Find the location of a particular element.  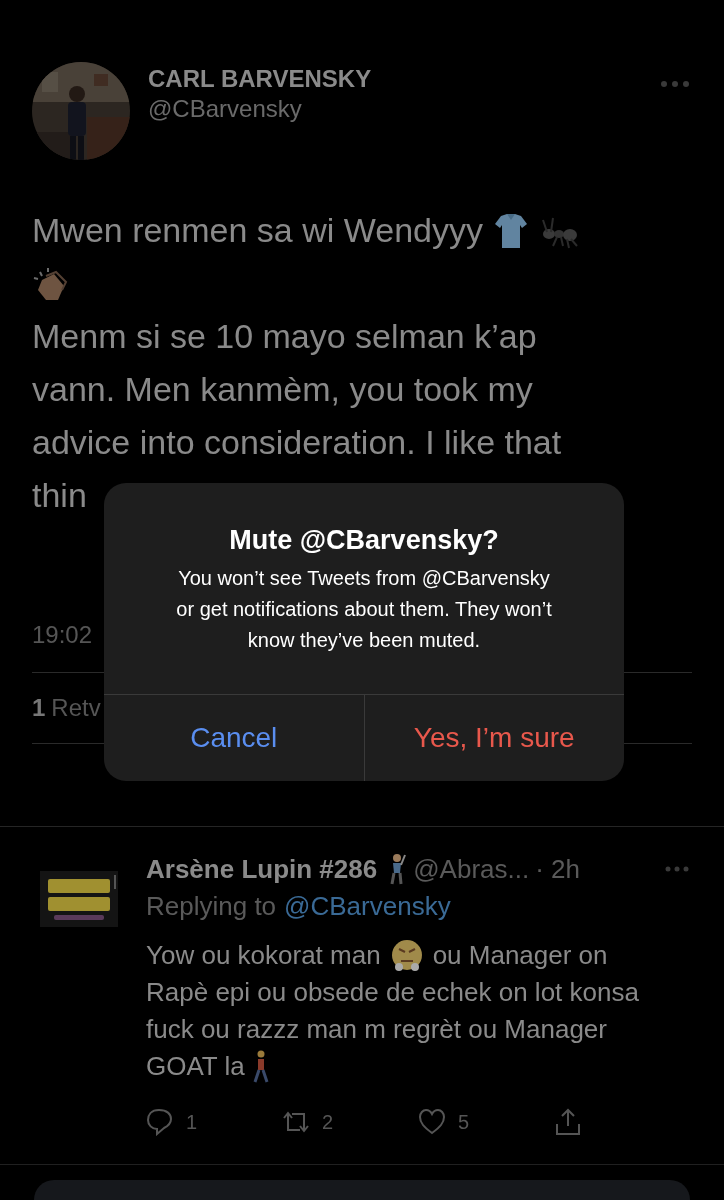

tweet-text-fragment: thin is located at coordinates (59, 495).